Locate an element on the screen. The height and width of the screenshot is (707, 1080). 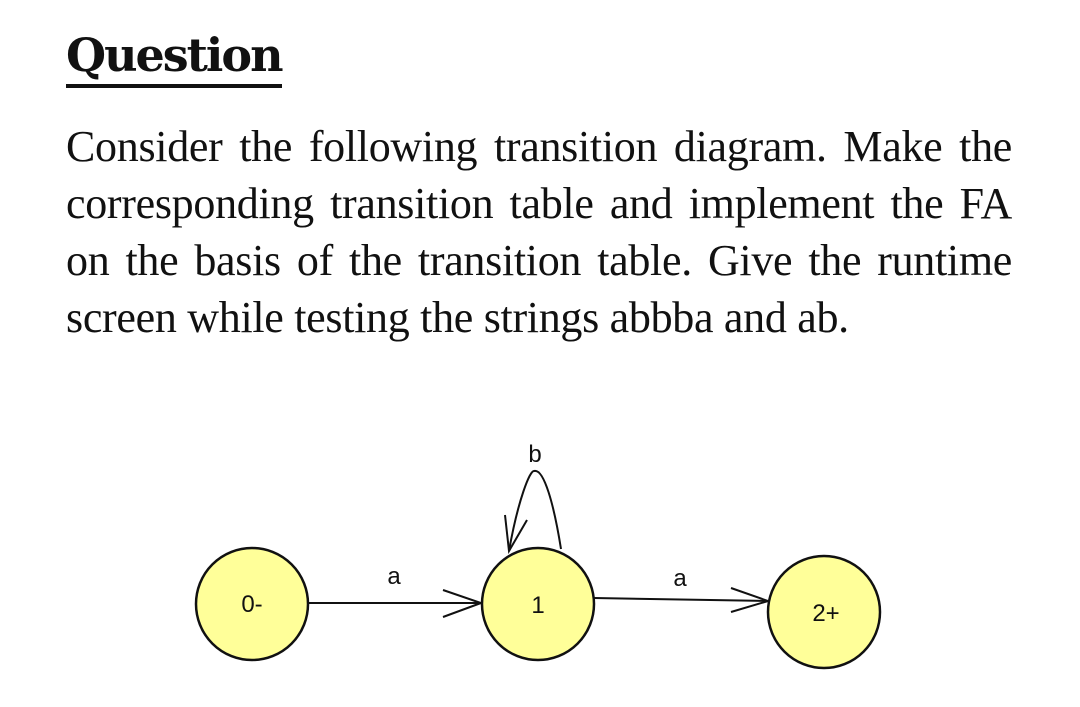
state-label: 1 is located at coordinates (537, 605).